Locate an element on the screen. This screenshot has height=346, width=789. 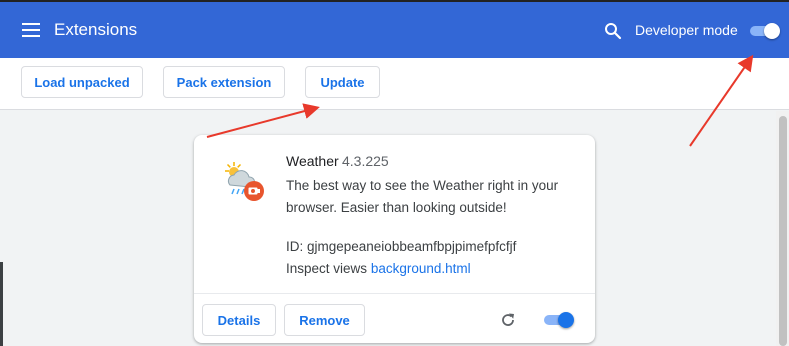
developer-mode-label: Developer mode is located at coordinates (686, 30).